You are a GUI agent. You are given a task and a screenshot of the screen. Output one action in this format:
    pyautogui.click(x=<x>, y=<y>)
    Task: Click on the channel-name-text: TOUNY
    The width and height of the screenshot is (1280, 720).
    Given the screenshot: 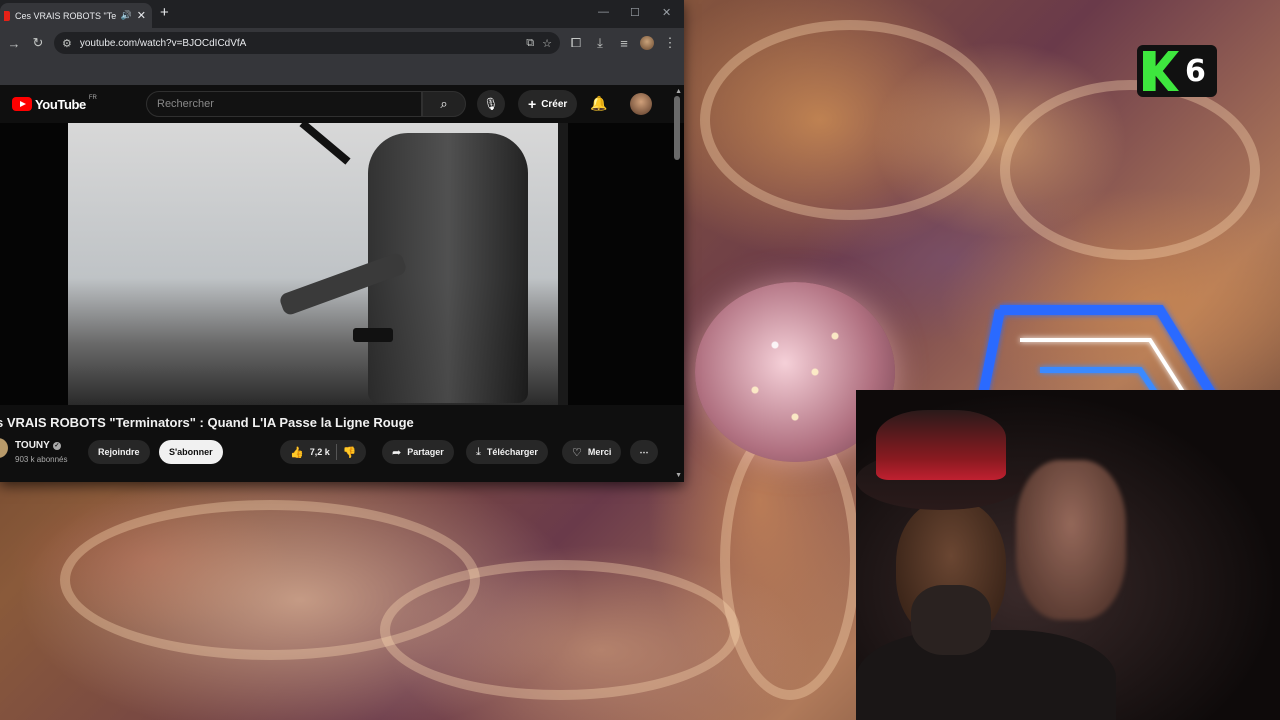 What is the action you would take?
    pyautogui.click(x=32, y=445)
    